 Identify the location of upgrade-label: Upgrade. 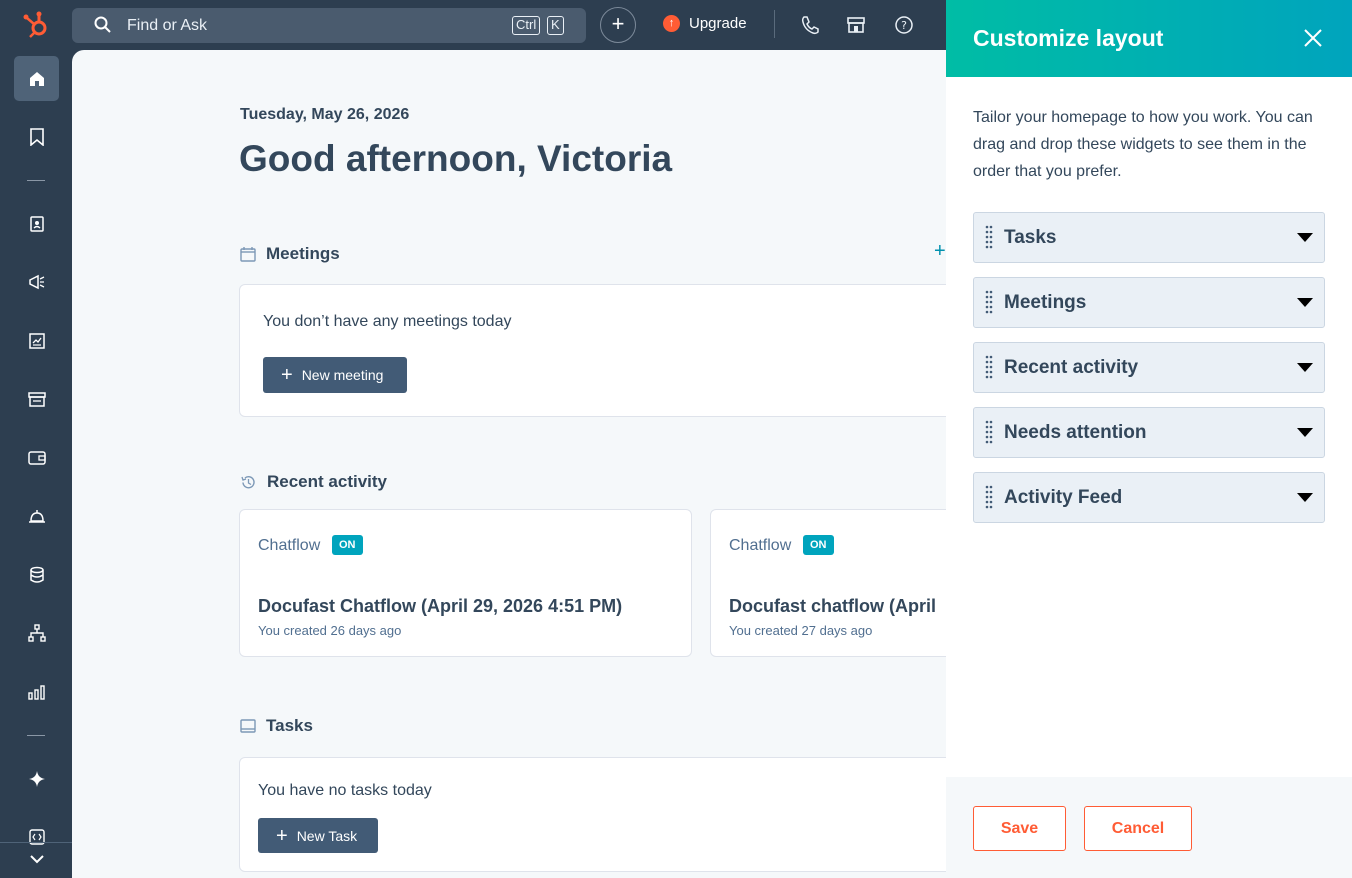
(718, 23).